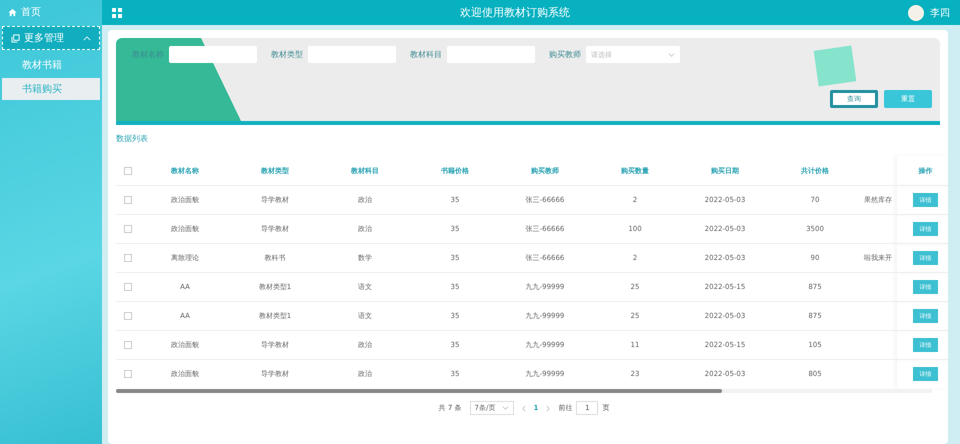 The height and width of the screenshot is (444, 960). Describe the element at coordinates (117, 13) in the screenshot. I see `grid-icon` at that location.